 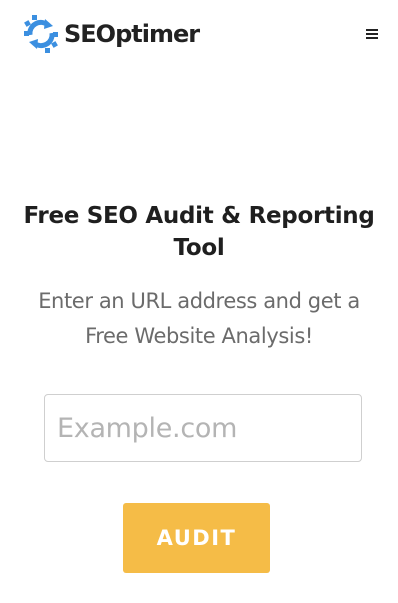 I want to click on page-title: Free SEO Audit & Reporting Tool, so click(x=199, y=232).